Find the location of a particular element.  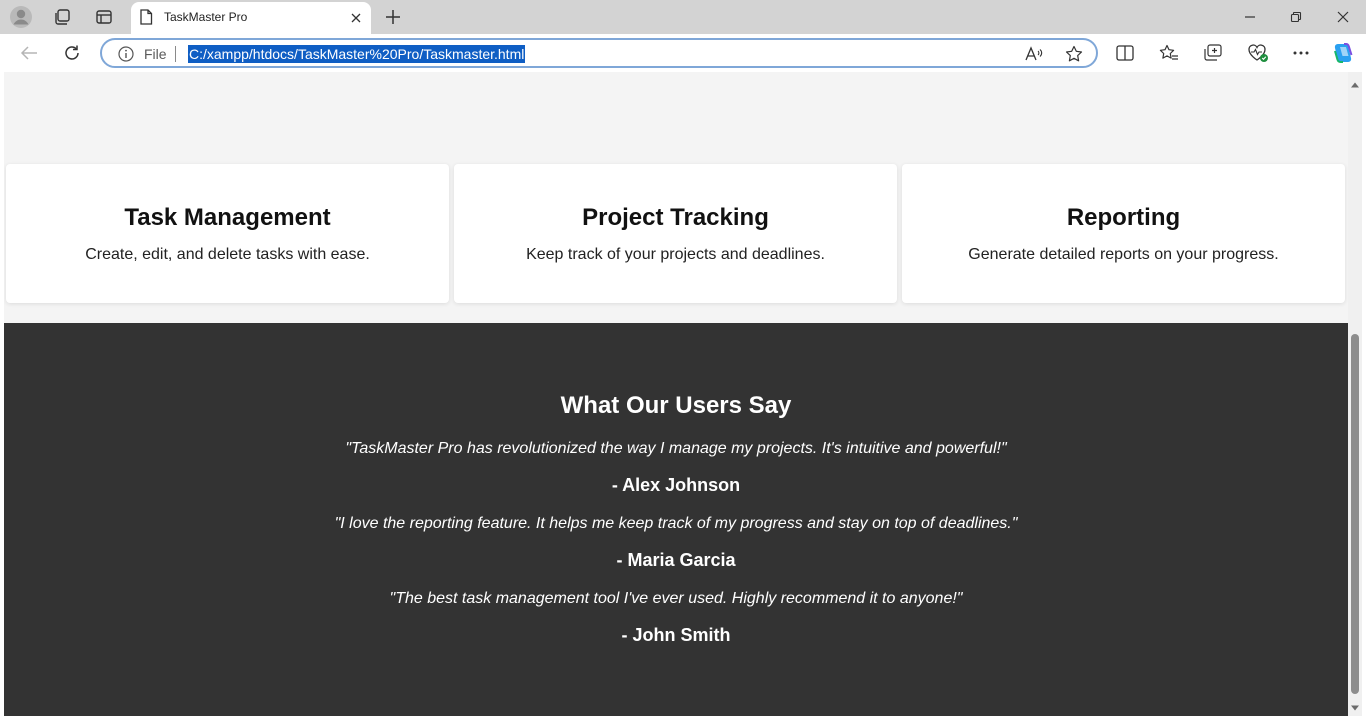

testimonial-author: - Maria Garcia is located at coordinates (676, 560).